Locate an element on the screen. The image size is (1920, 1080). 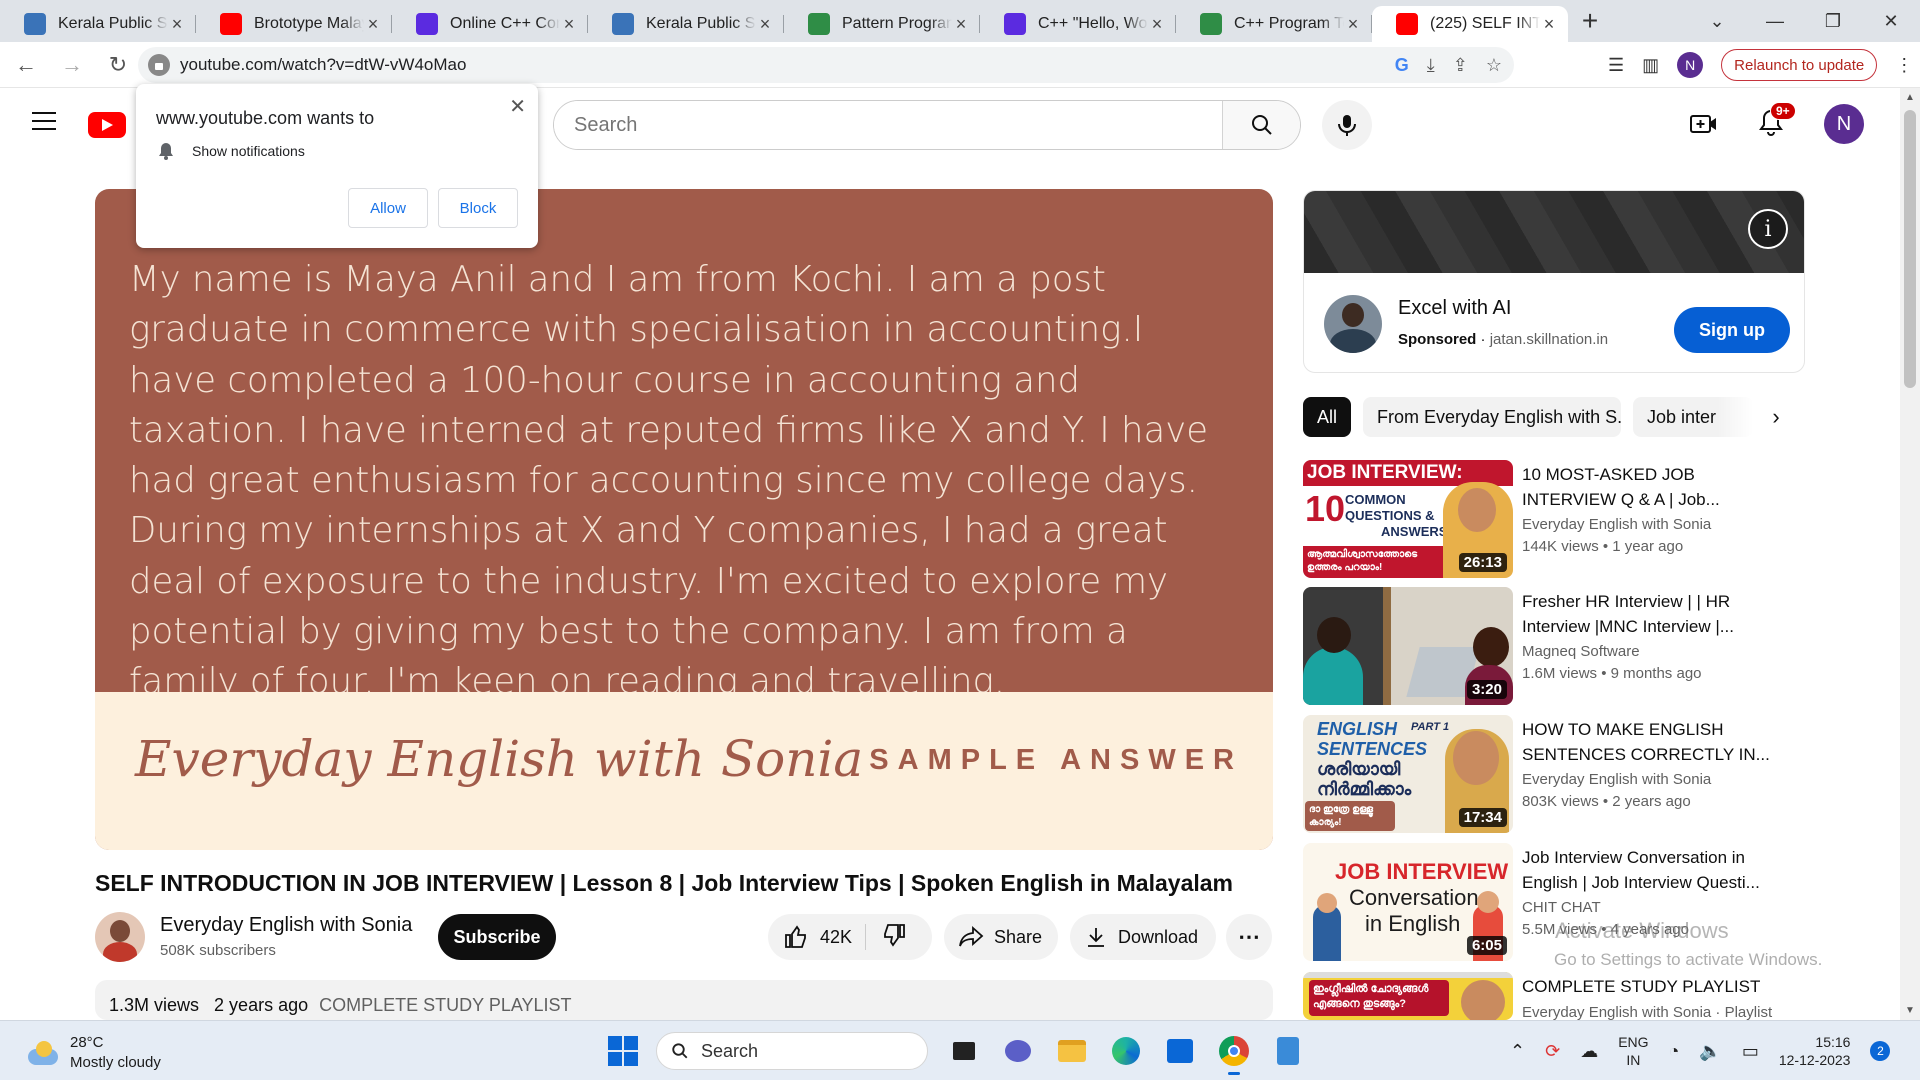
file-explorer-icon is located at coordinates (1072, 1051).